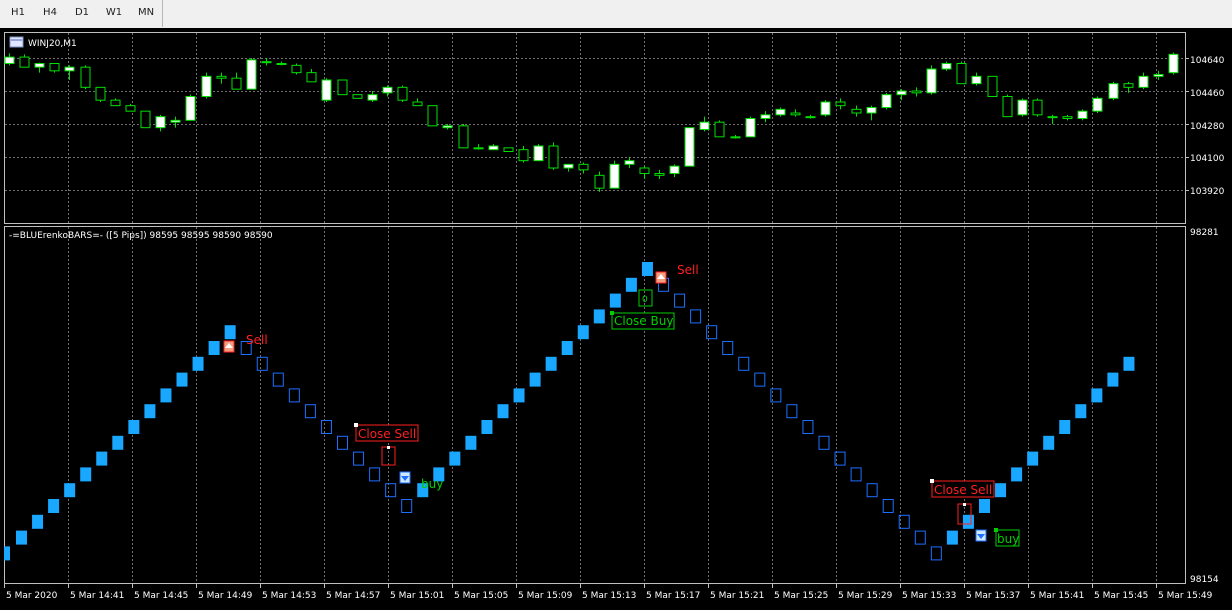 The width and height of the screenshot is (1232, 610). Describe the element at coordinates (481, 596) in the screenshot. I see `time-label: 5 Mar 15:05` at that location.